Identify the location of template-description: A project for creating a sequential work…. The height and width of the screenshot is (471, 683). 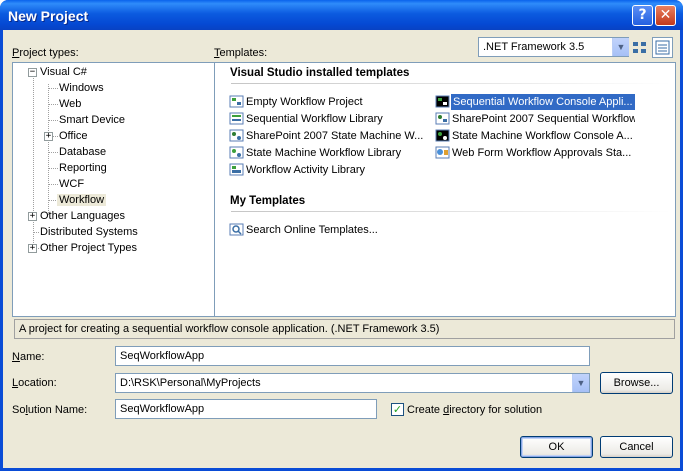
(344, 329).